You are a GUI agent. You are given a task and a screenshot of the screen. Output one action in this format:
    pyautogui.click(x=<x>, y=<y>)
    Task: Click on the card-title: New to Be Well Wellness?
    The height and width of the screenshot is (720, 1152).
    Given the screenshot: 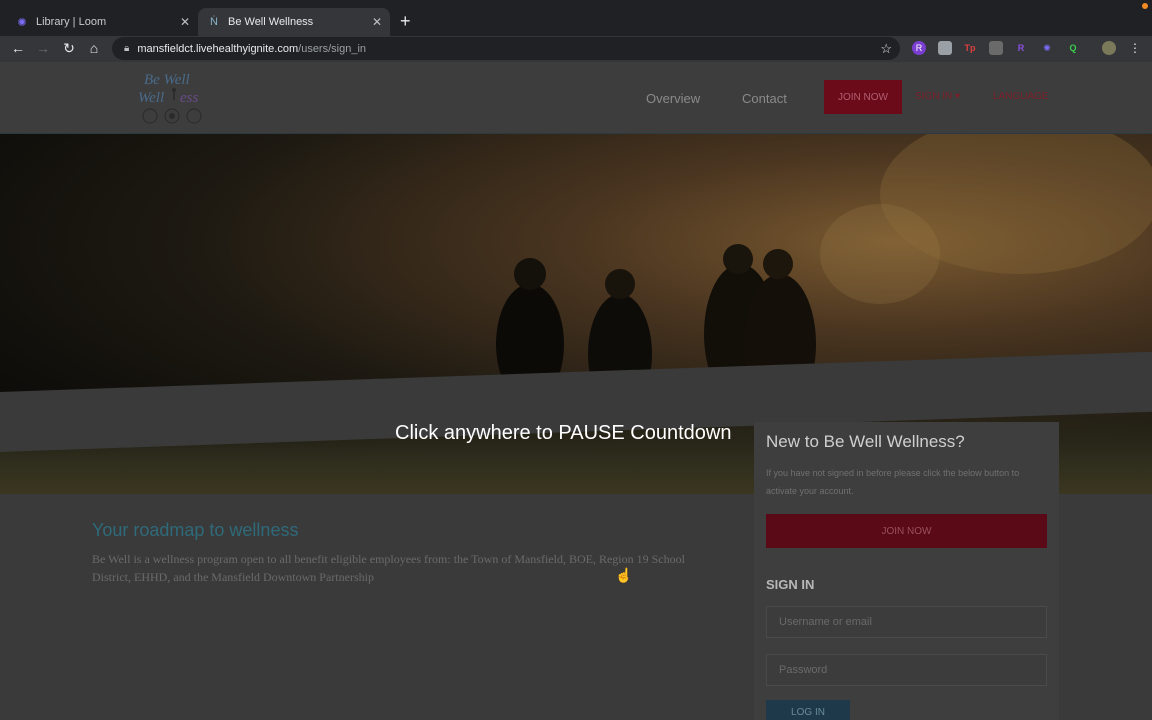 What is the action you would take?
    pyautogui.click(x=865, y=441)
    